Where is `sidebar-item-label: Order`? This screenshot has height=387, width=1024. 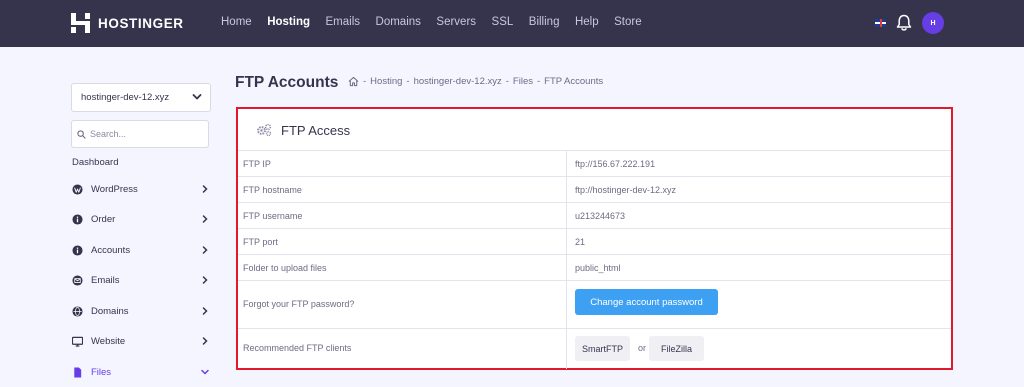
sidebar-item-label: Order is located at coordinates (103, 219).